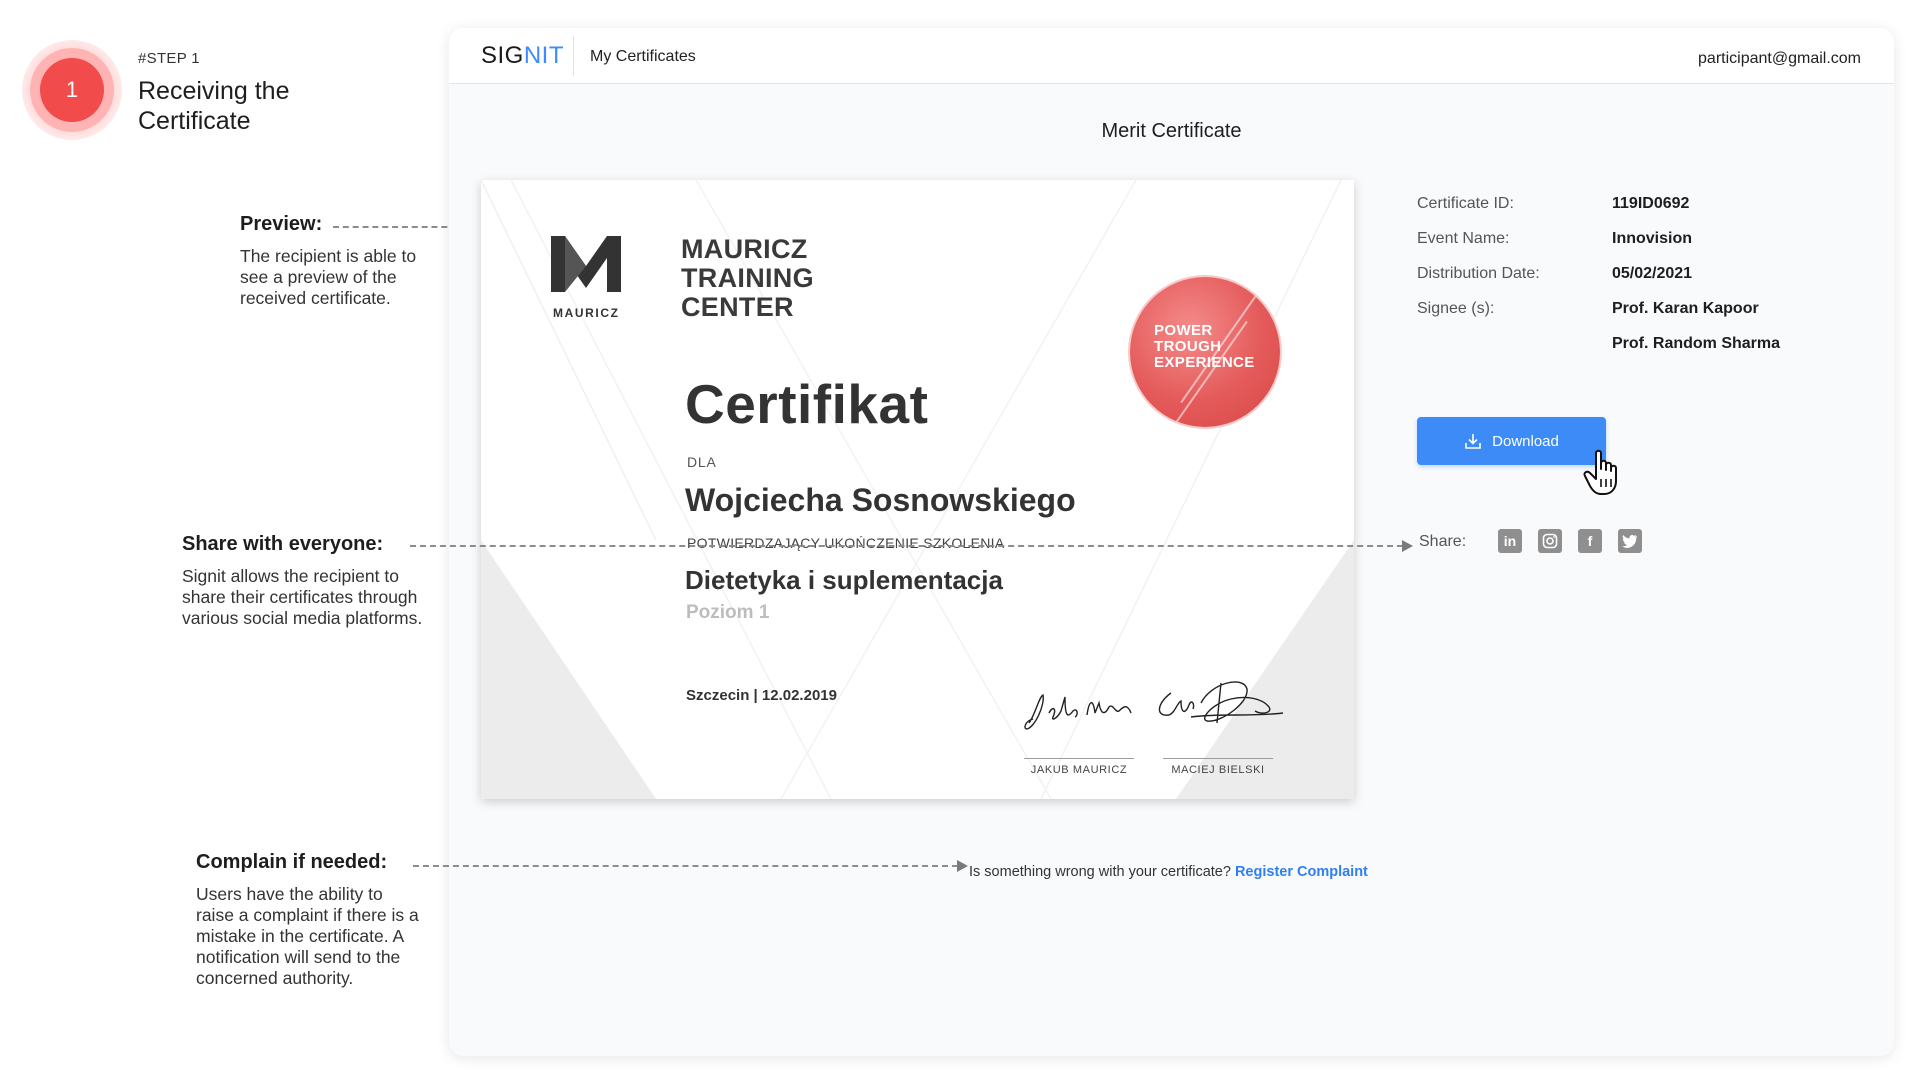 This screenshot has width=1920, height=1080. I want to click on certificate-id-value: 119ID0692, so click(1651, 203).